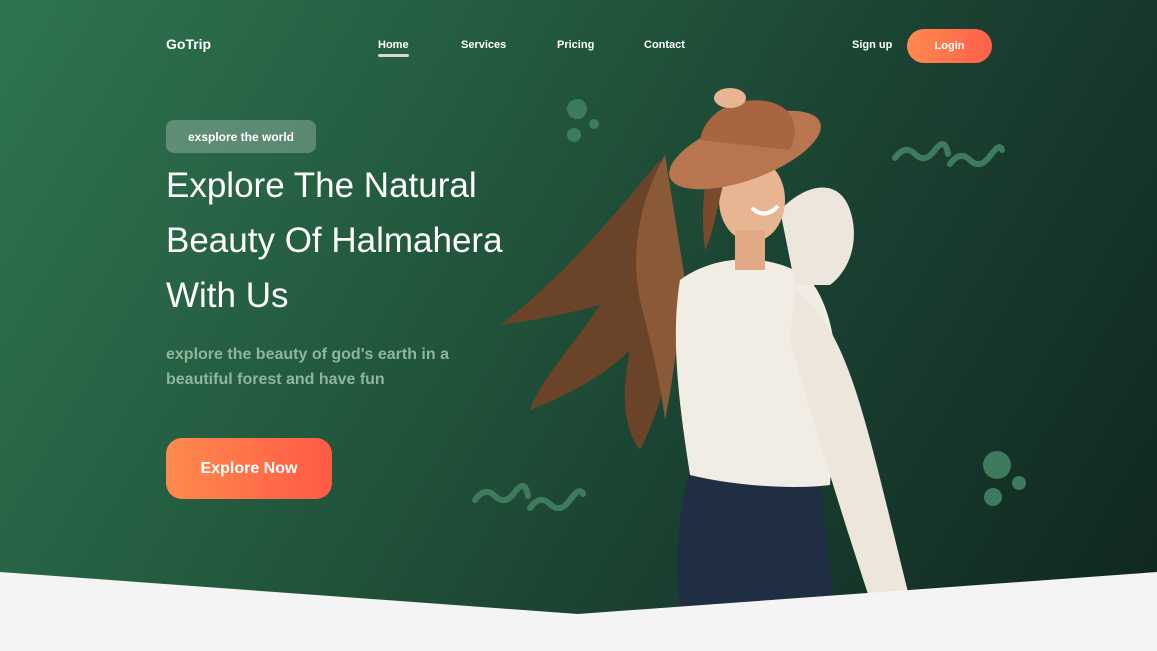 The width and height of the screenshot is (1157, 651). I want to click on headline-line-1: Explore The Natural, so click(321, 185).